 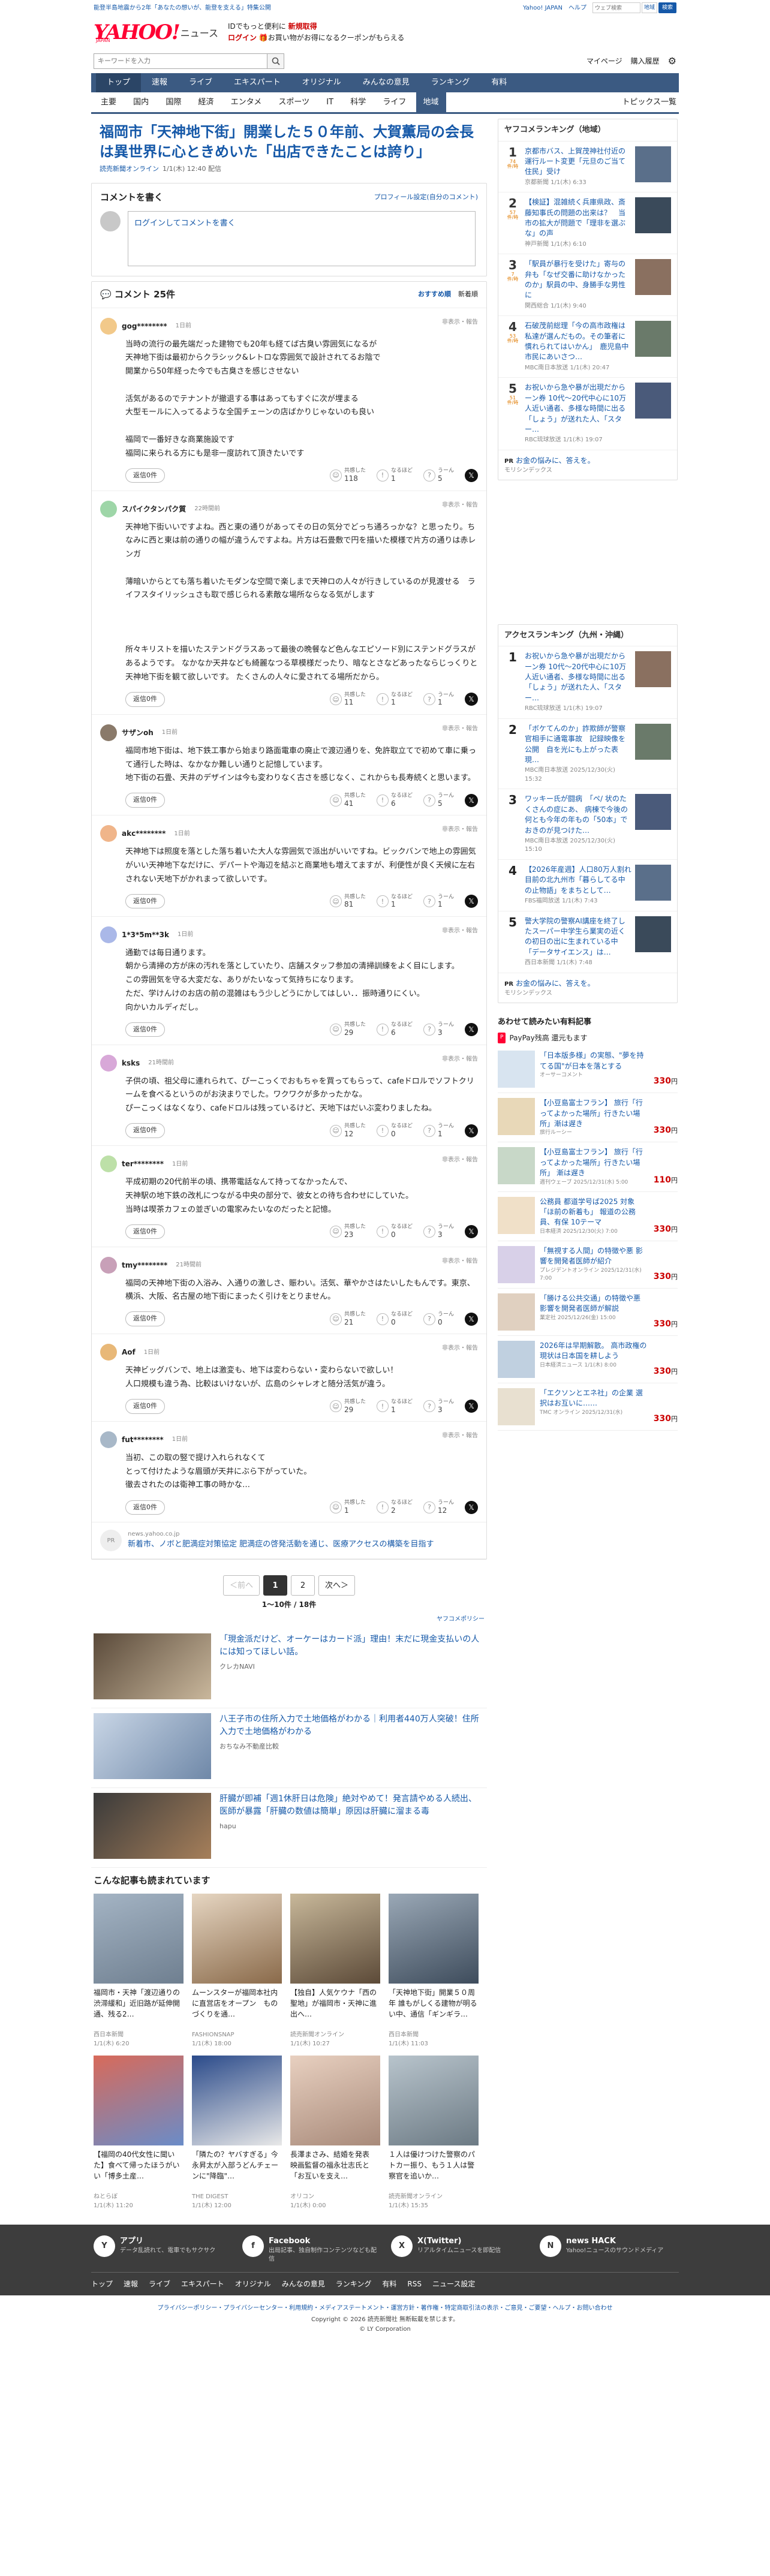 What do you see at coordinates (347, 1318) in the screenshot?
I see `empathy-button: ☺ 共感した 21` at bounding box center [347, 1318].